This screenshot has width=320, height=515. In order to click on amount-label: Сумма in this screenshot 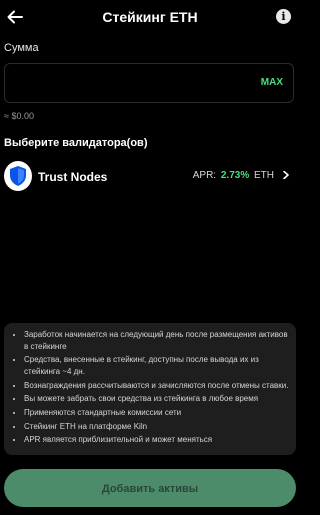, I will do `click(21, 48)`.